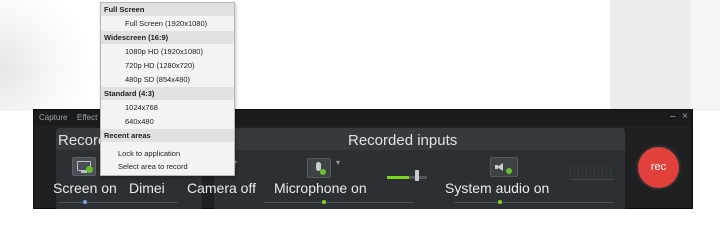 The image size is (720, 240). I want to click on desktop-background, so click(50, 55).